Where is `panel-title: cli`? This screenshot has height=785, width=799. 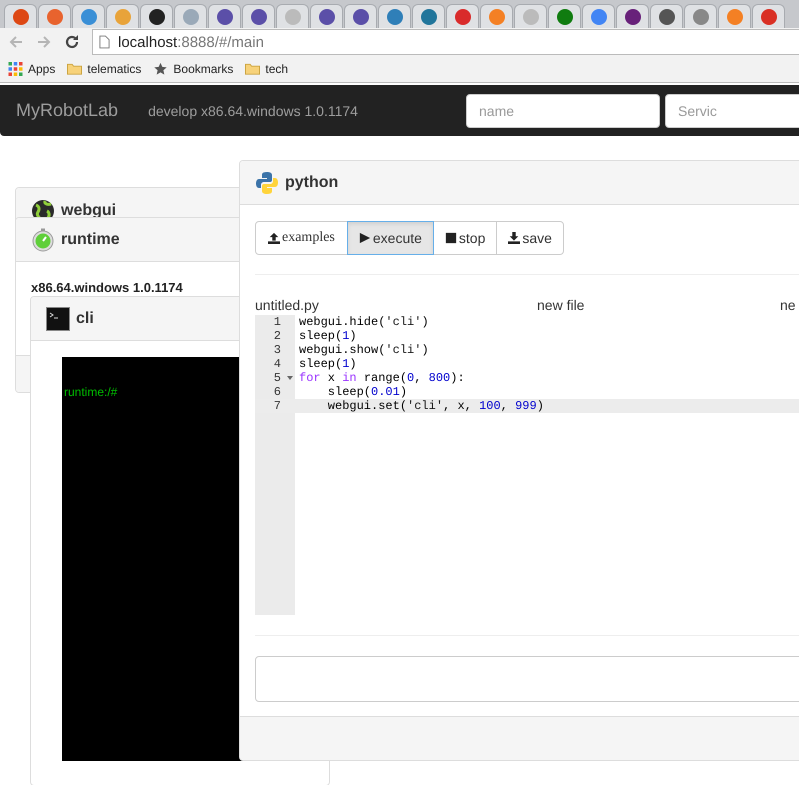 panel-title: cli is located at coordinates (85, 319).